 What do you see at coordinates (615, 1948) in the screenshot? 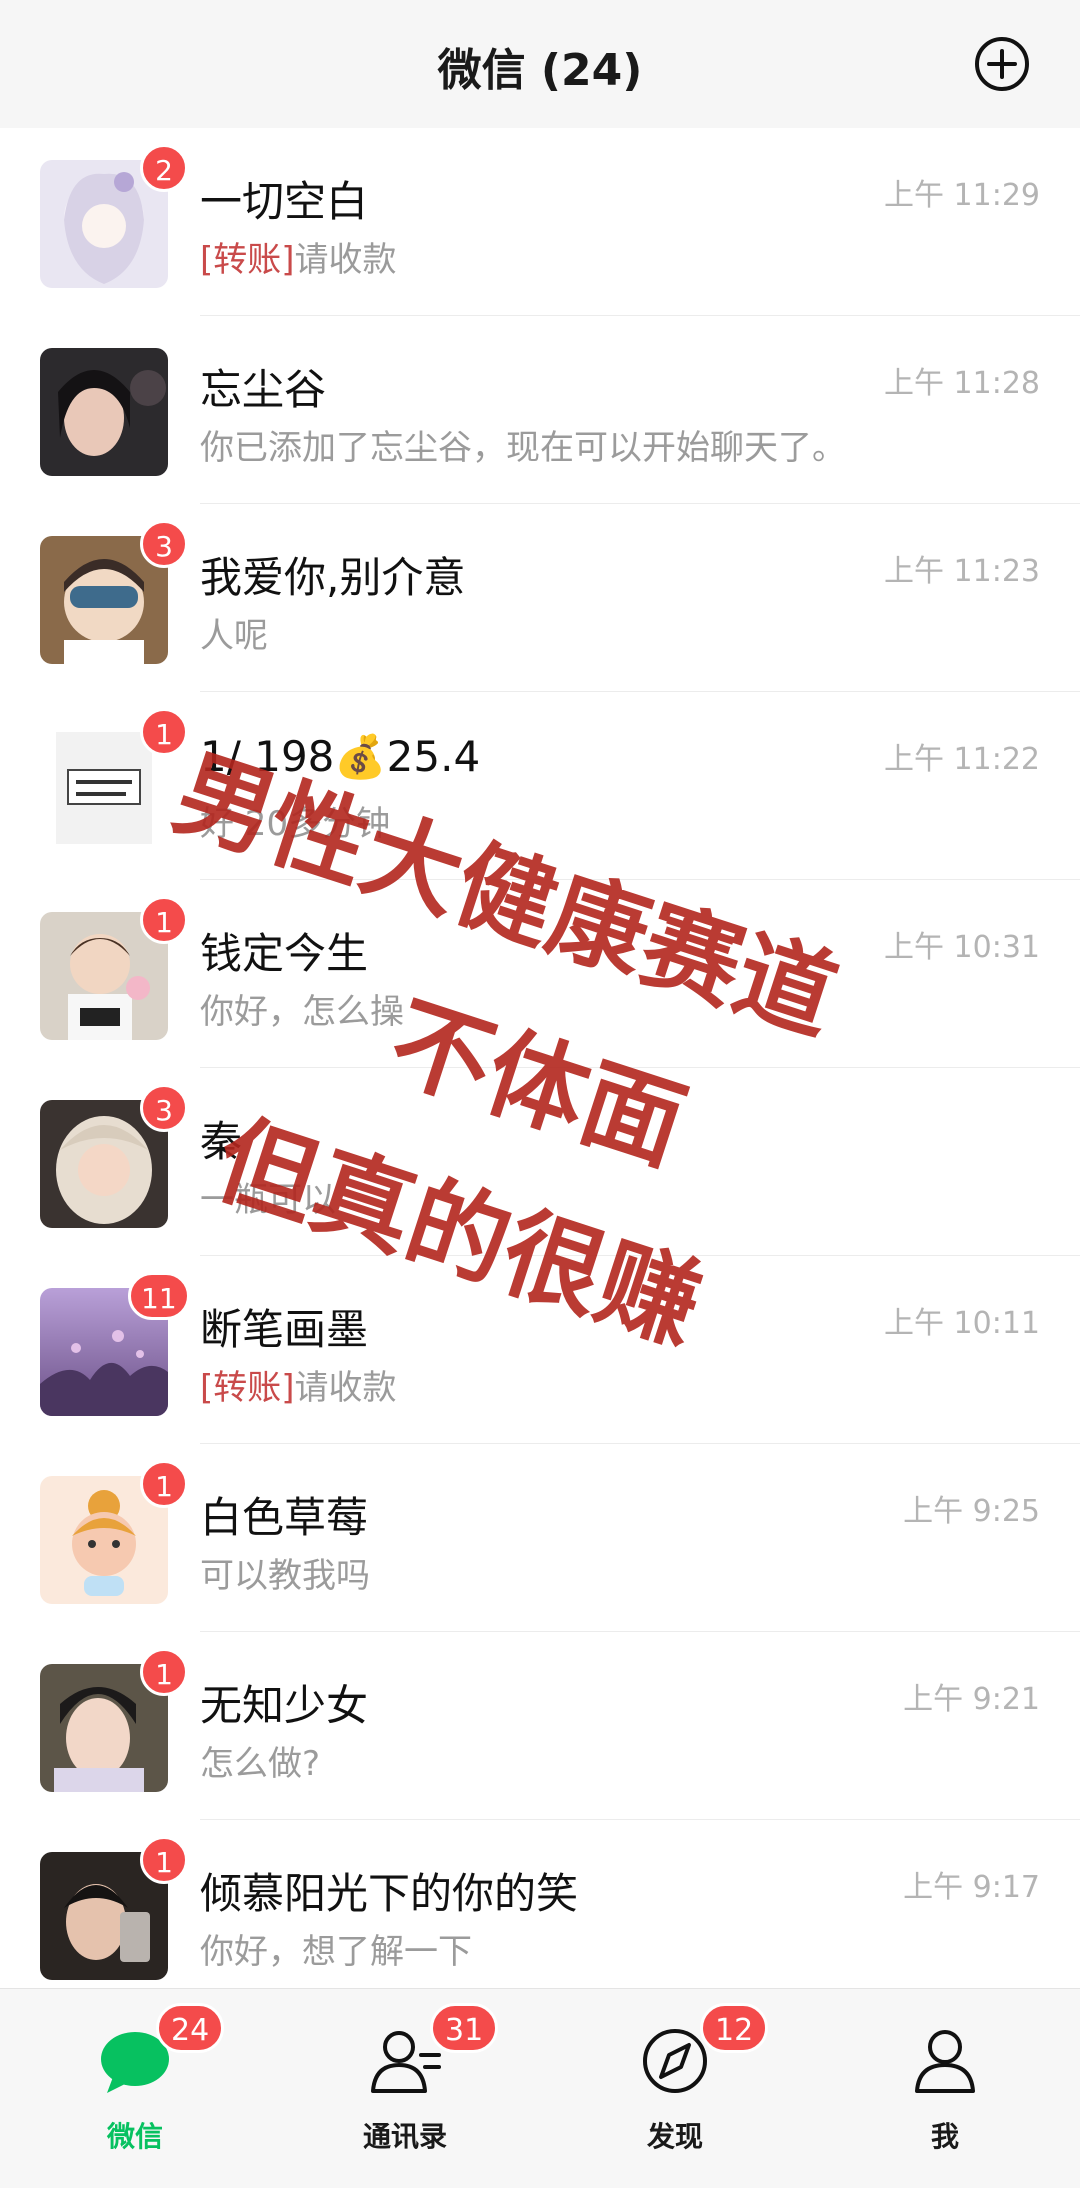
I see `chat-preview: 你好，想了解一下` at bounding box center [615, 1948].